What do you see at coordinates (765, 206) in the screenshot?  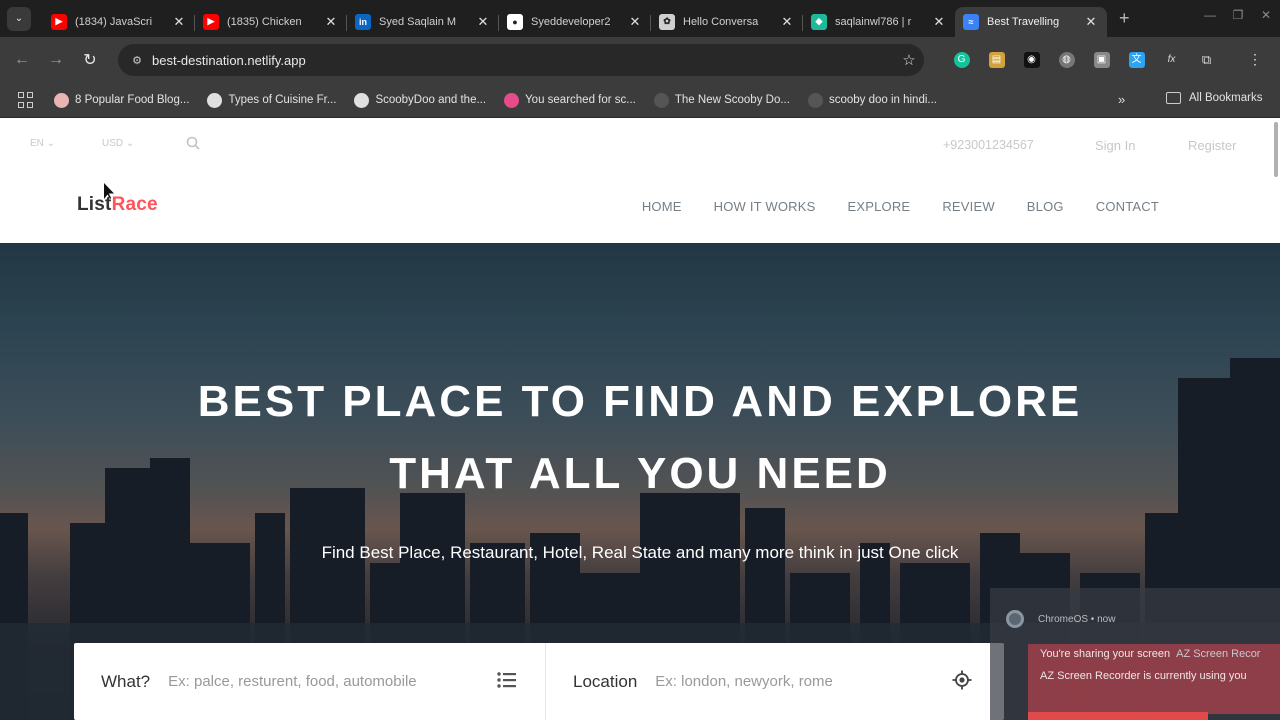 I see `nav-link-how-it-works: HOW IT WORKS` at bounding box center [765, 206].